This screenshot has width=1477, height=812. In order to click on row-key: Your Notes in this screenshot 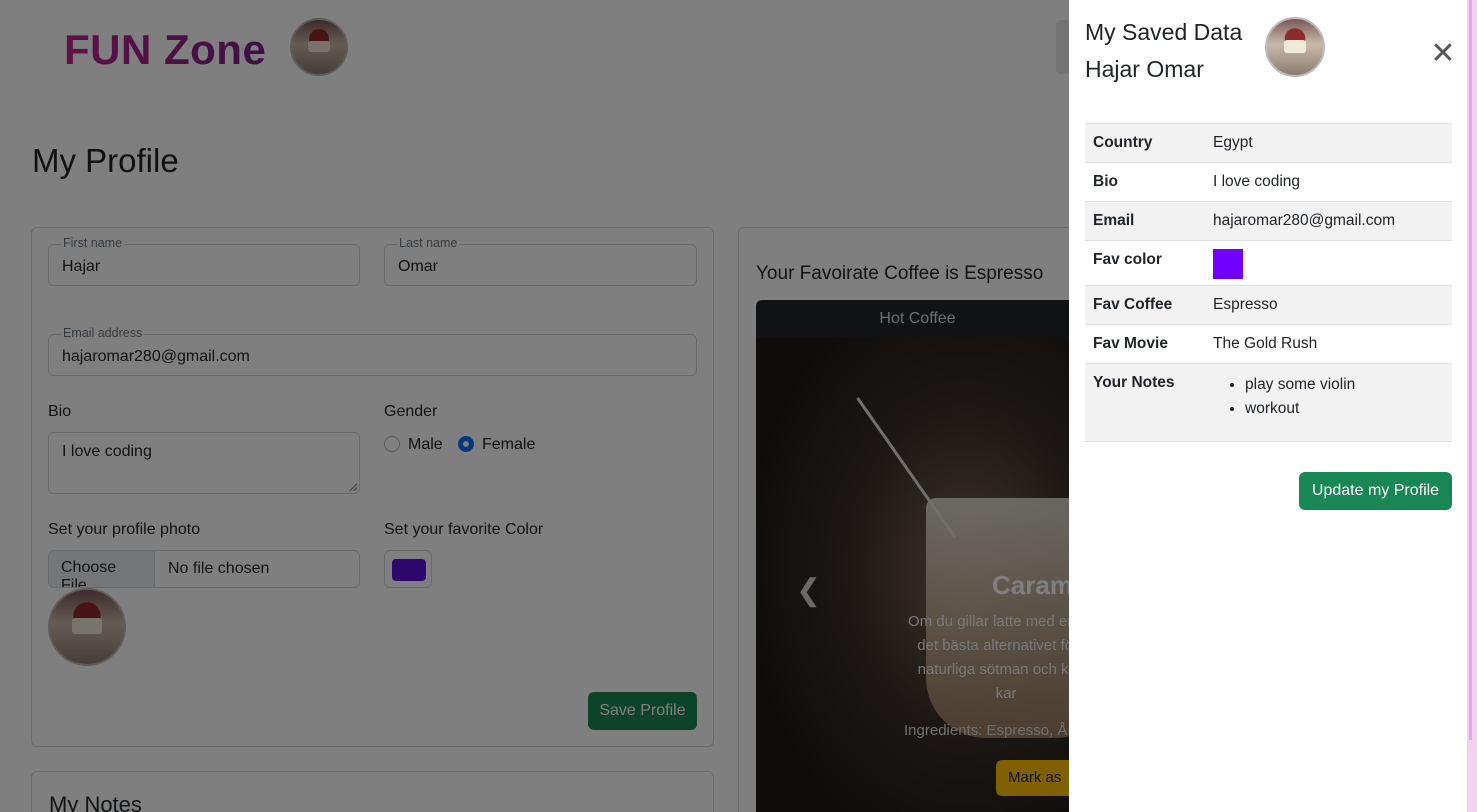, I will do `click(1134, 382)`.